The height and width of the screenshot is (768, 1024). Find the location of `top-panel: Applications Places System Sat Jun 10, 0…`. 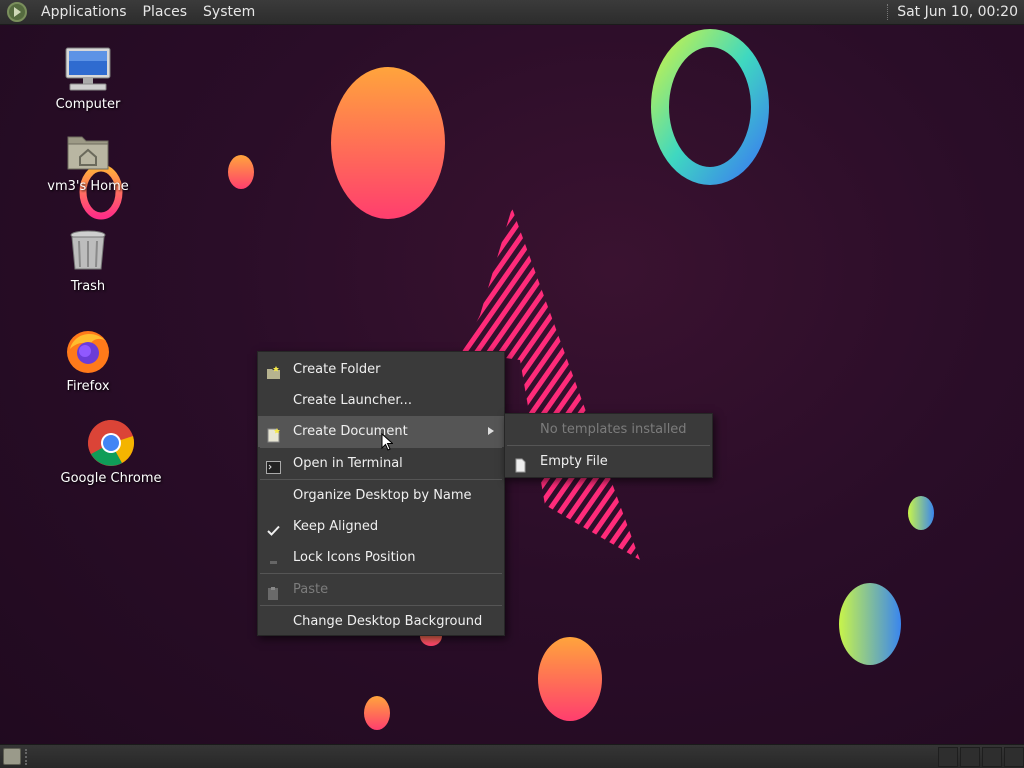

top-panel: Applications Places System Sat Jun 10, 0… is located at coordinates (512, 12).